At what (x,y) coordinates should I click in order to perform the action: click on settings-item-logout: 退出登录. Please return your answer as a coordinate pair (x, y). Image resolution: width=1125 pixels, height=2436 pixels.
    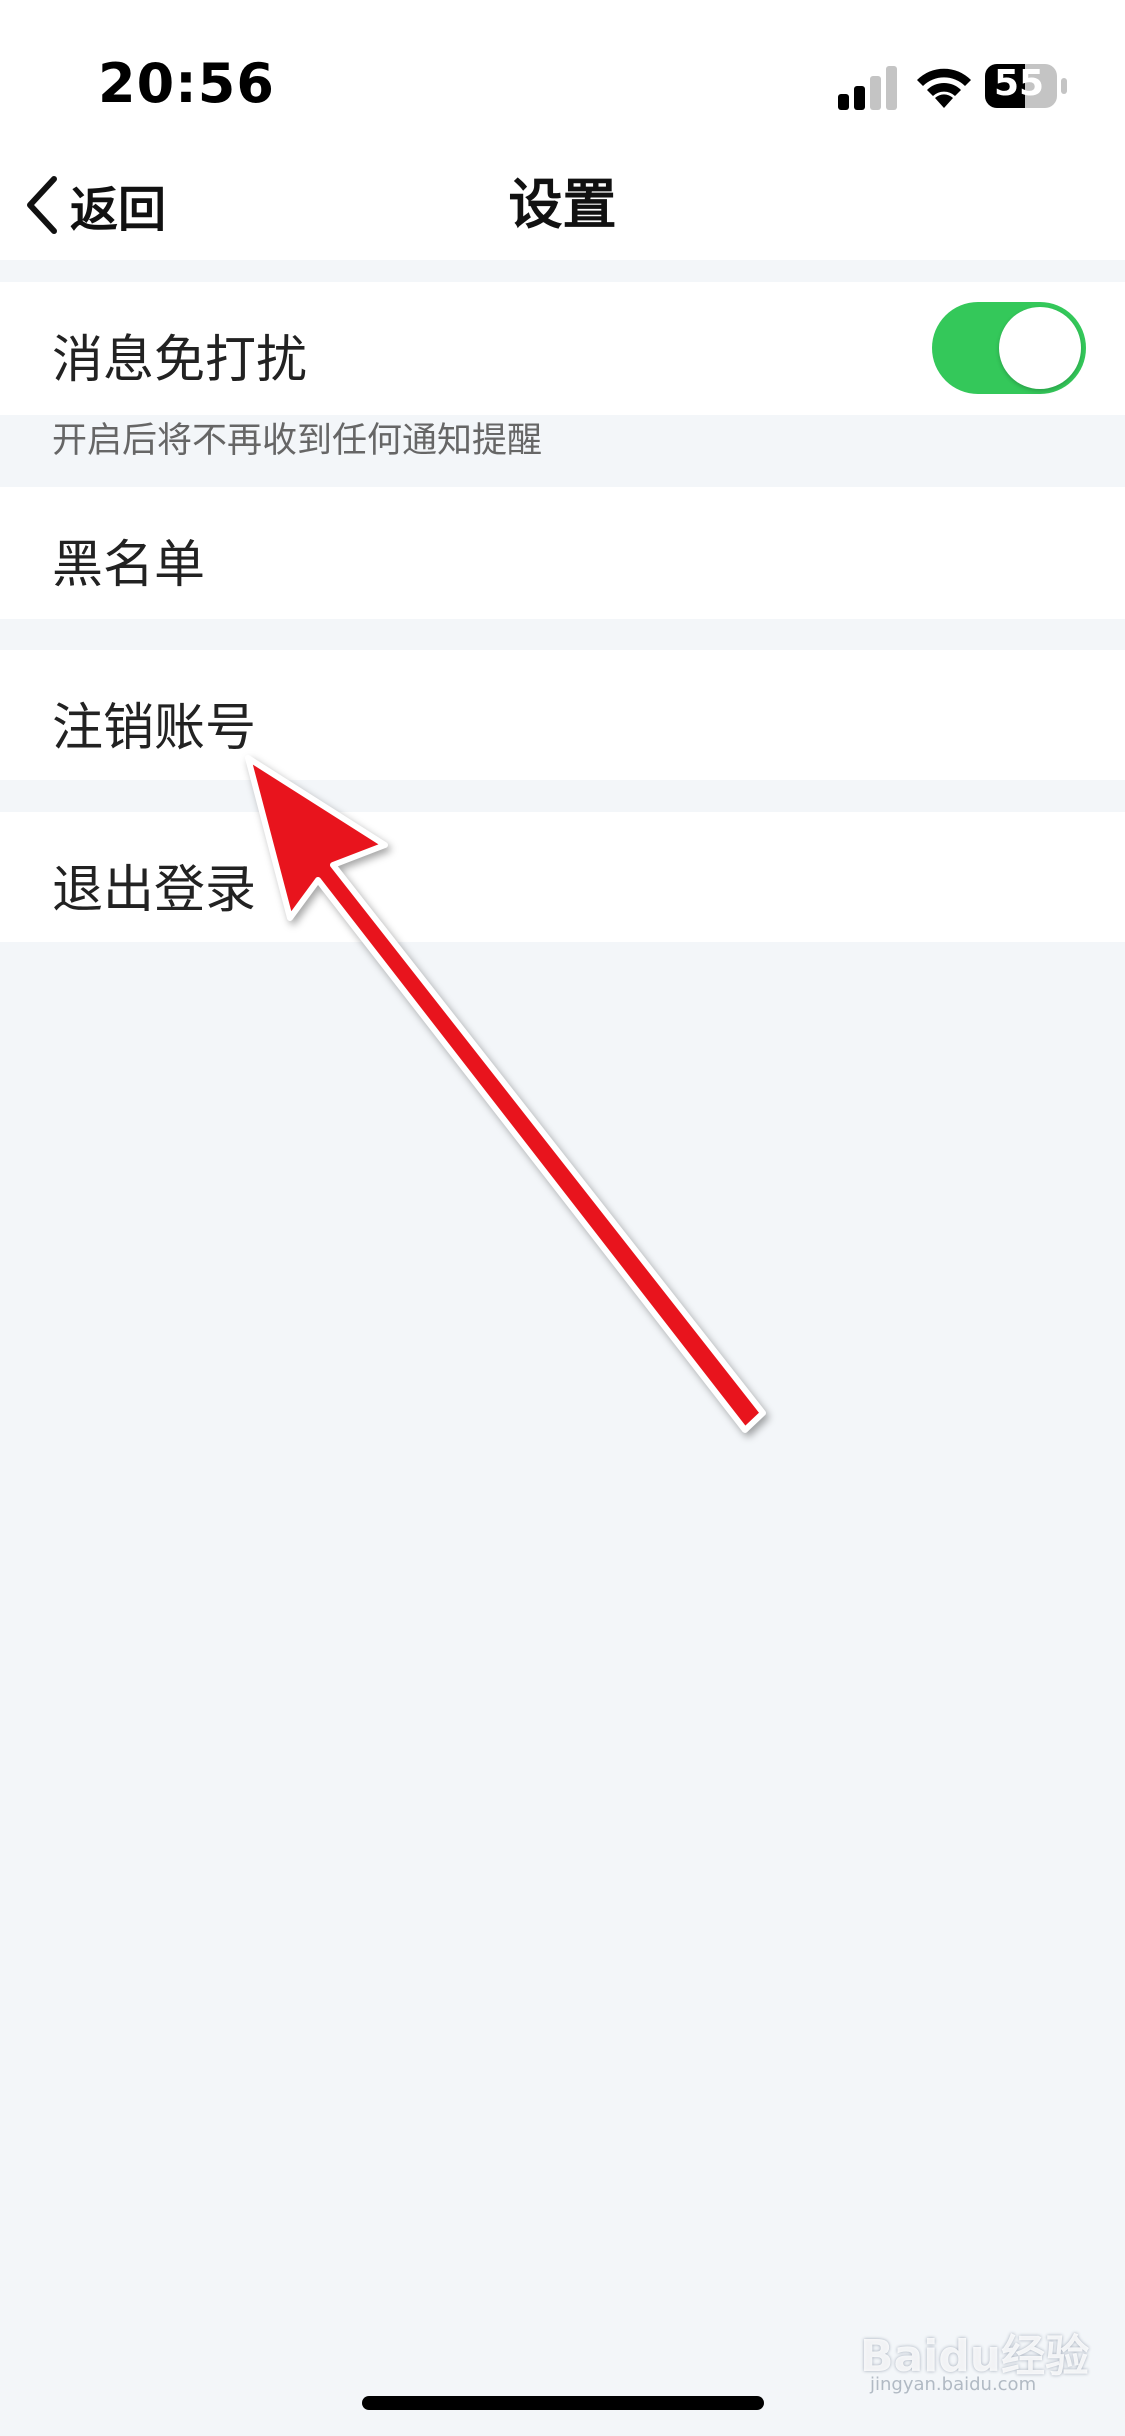
    Looking at the image, I should click on (562, 877).